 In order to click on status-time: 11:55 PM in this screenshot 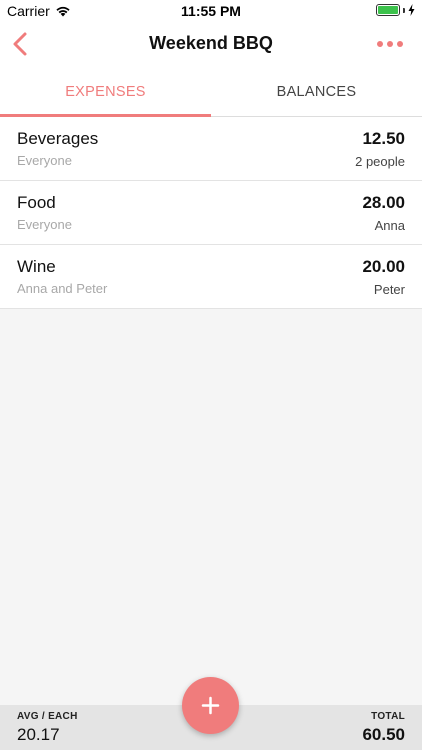, I will do `click(211, 11)`.